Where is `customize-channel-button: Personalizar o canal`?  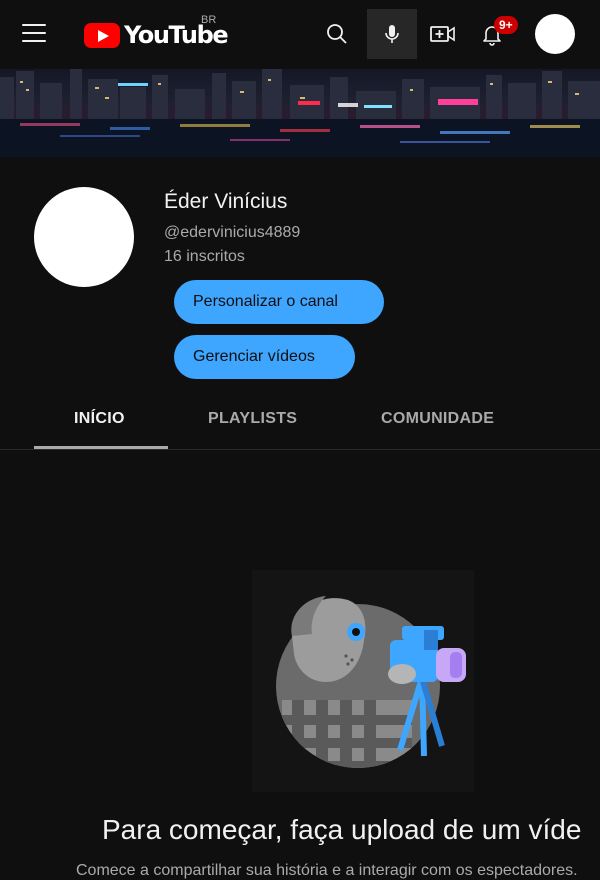
customize-channel-button: Personalizar o canal is located at coordinates (279, 302).